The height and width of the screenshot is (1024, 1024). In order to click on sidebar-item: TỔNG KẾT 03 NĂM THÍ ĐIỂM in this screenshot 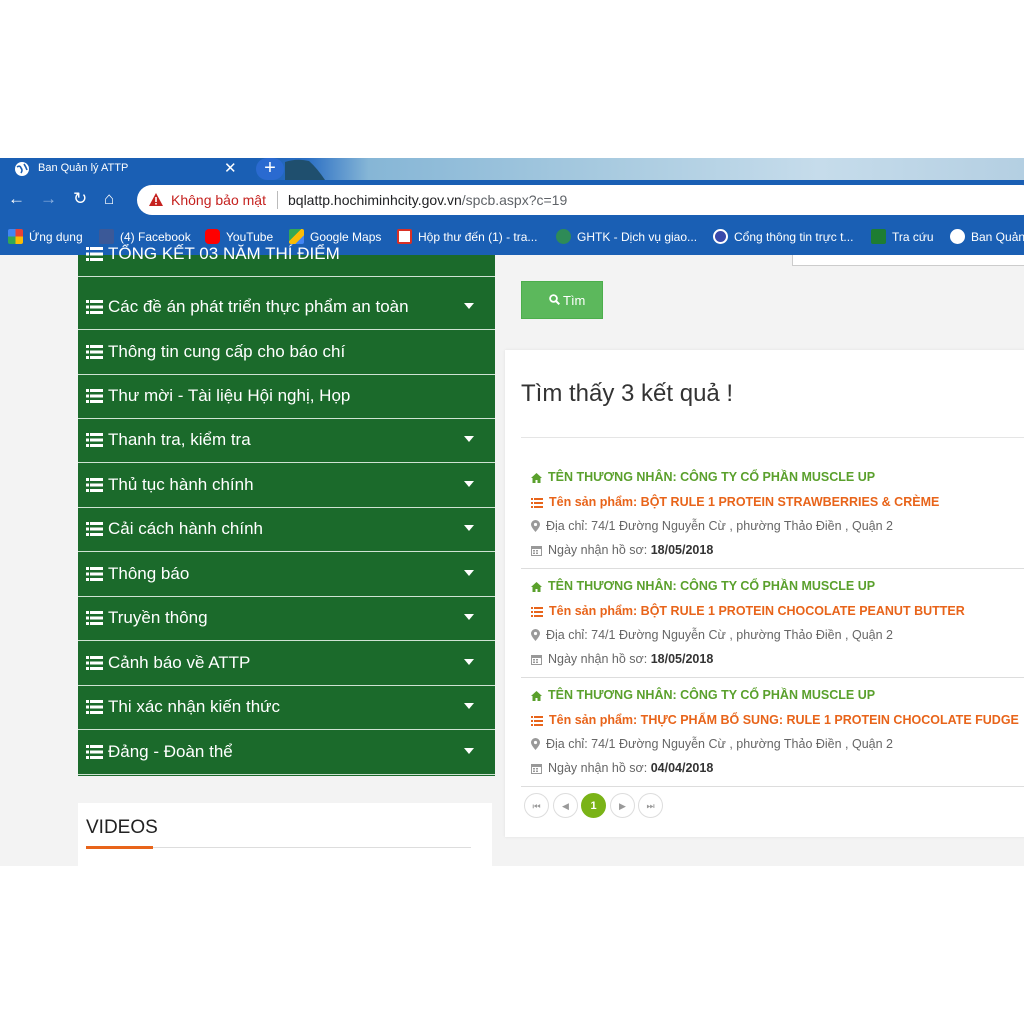, I will do `click(286, 255)`.